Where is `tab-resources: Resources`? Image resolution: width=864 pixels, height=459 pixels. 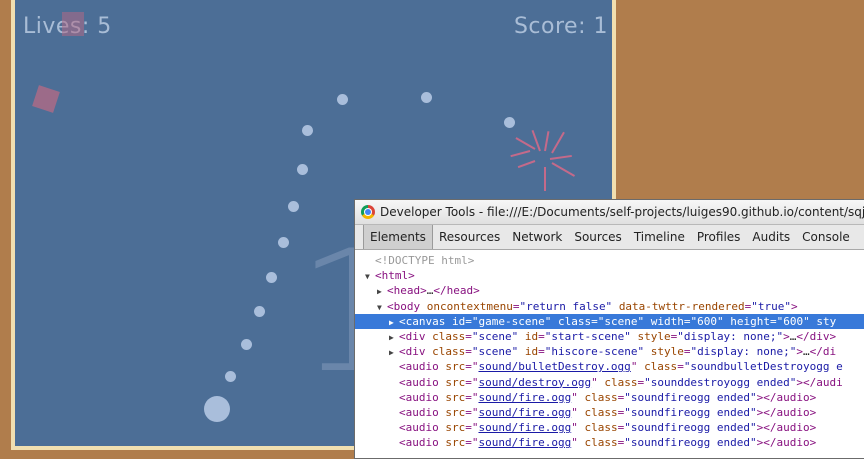 tab-resources: Resources is located at coordinates (469, 237).